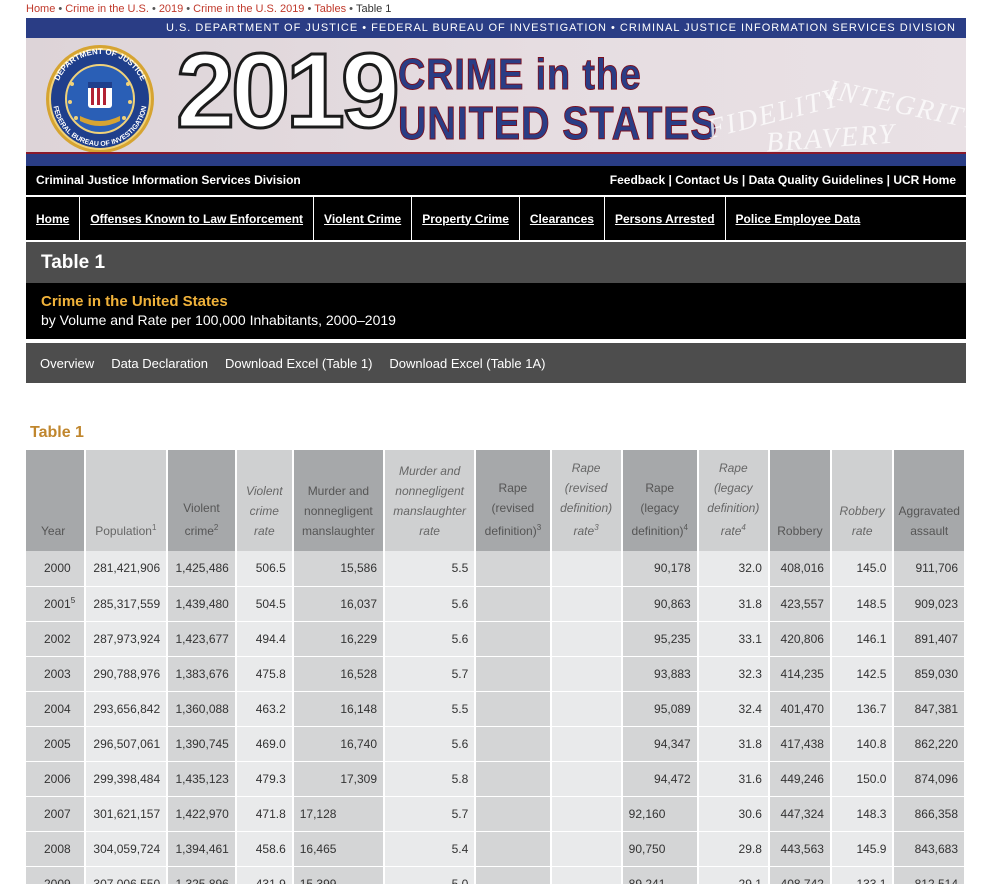  I want to click on table-cell: 5.5, so click(430, 709).